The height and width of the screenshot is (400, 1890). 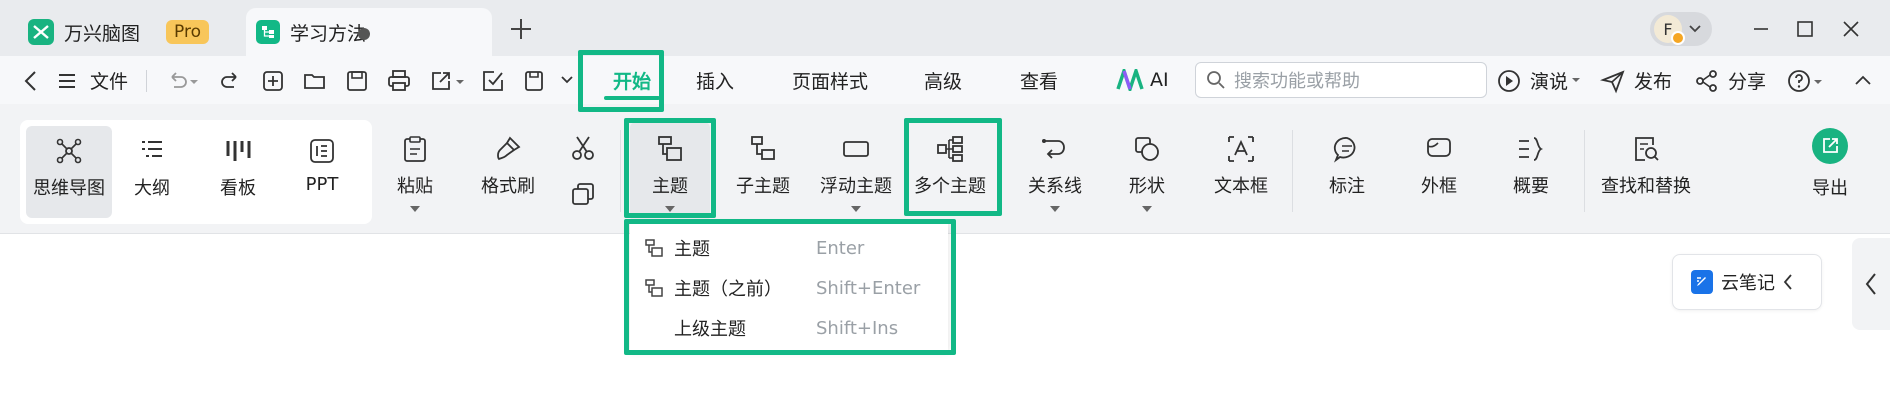 What do you see at coordinates (1556, 80) in the screenshot?
I see `present-button: 演说` at bounding box center [1556, 80].